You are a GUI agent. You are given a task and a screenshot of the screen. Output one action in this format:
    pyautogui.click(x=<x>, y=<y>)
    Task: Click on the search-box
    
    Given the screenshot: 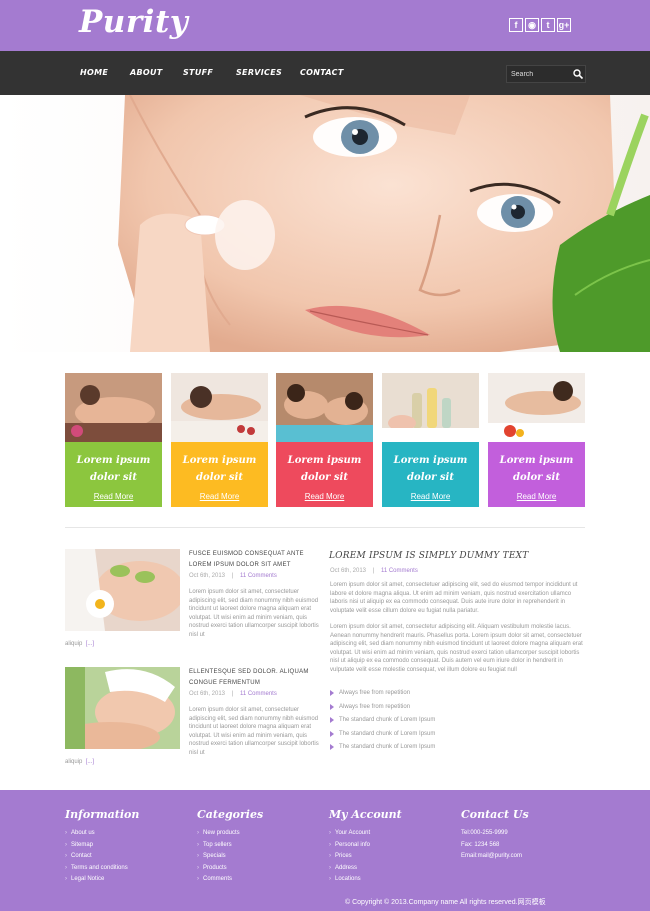 What is the action you would take?
    pyautogui.click(x=546, y=74)
    